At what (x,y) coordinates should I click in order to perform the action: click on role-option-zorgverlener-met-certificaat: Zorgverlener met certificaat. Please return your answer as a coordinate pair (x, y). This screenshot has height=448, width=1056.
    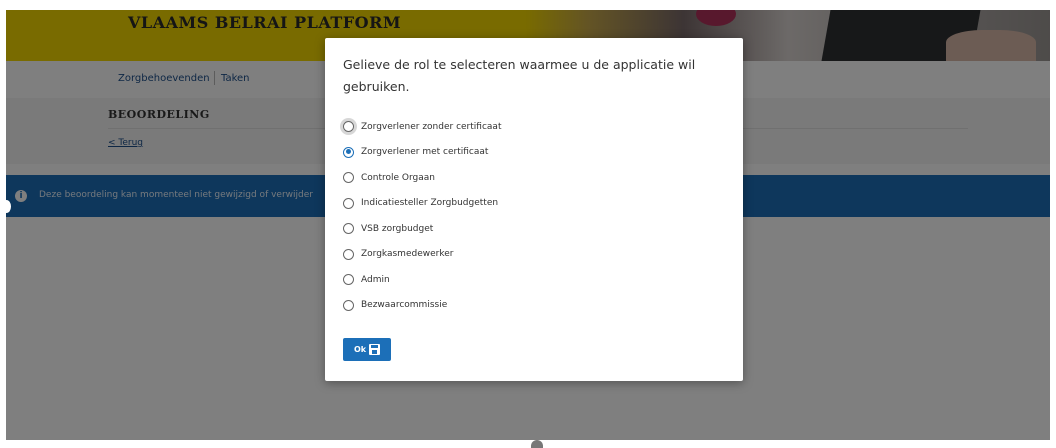
    Looking at the image, I should click on (422, 153).